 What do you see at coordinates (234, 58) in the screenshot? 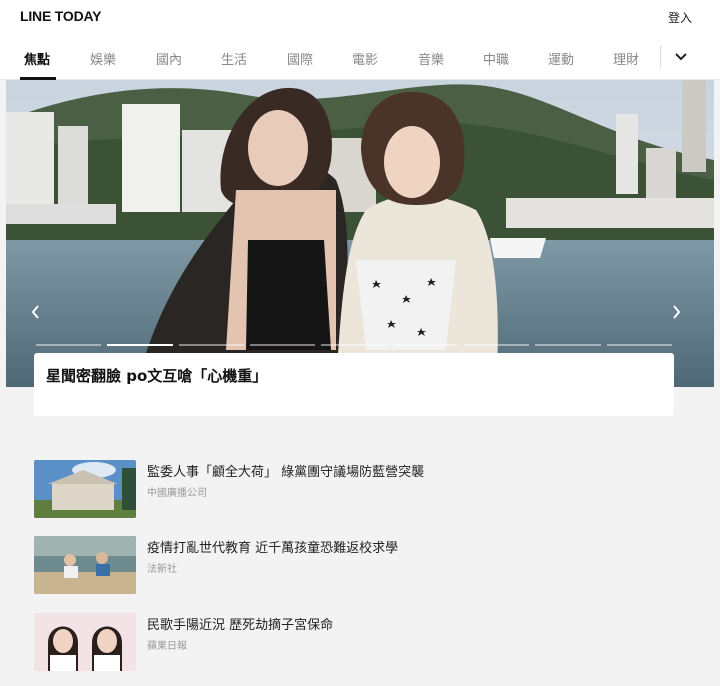
I see `tab-life: 生活` at bounding box center [234, 58].